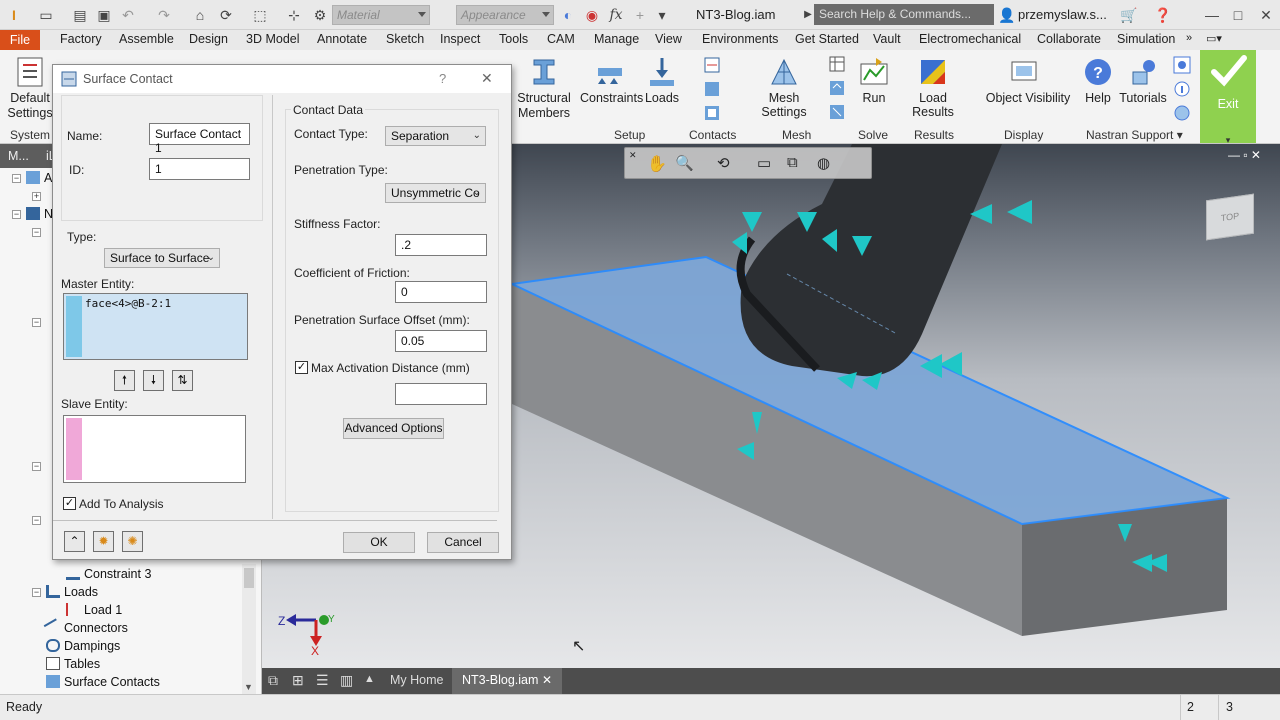 This screenshot has height=720, width=1280. Describe the element at coordinates (792, 162) in the screenshot. I see `zoom-all-icon: ⧉` at that location.